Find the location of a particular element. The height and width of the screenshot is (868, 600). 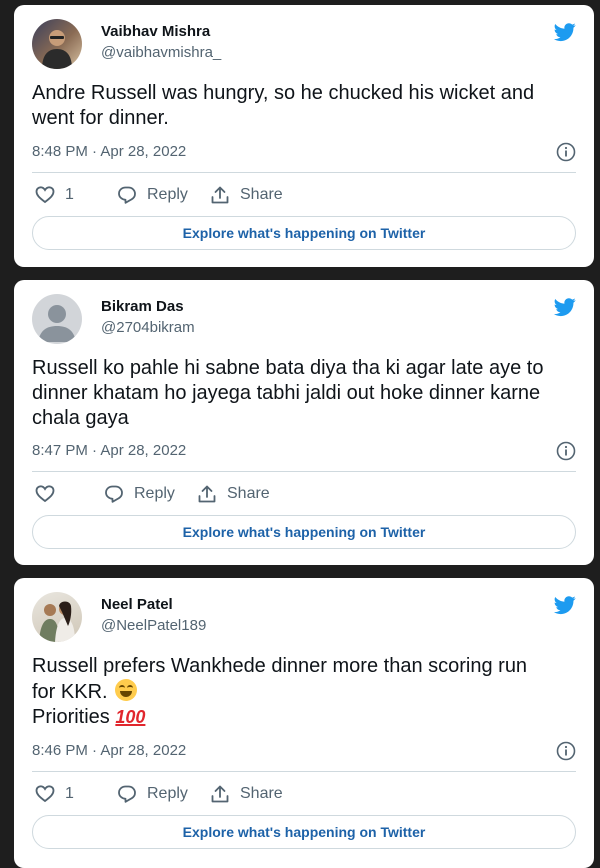

tweet-text-line: chala gaya is located at coordinates (80, 418).